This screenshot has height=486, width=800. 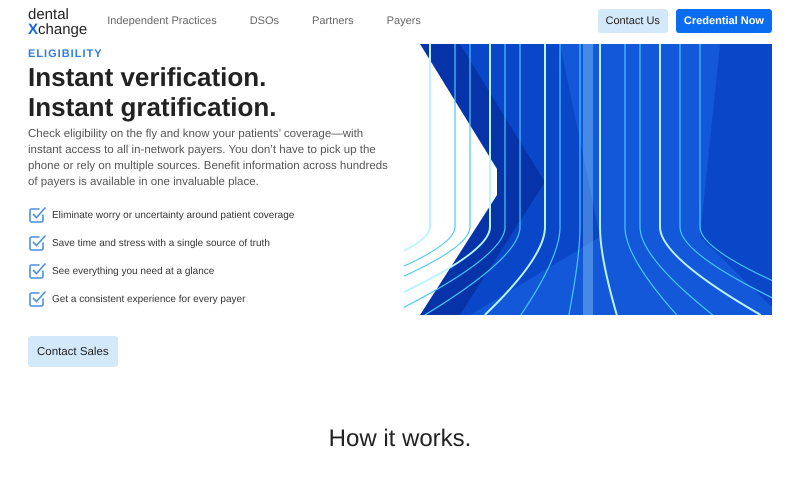 What do you see at coordinates (73, 351) in the screenshot?
I see `contact-sales-button: Contact Sales` at bounding box center [73, 351].